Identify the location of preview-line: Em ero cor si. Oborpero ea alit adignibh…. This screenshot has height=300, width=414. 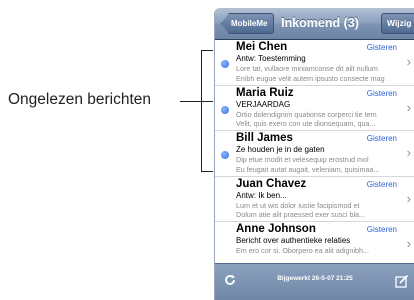
(303, 251).